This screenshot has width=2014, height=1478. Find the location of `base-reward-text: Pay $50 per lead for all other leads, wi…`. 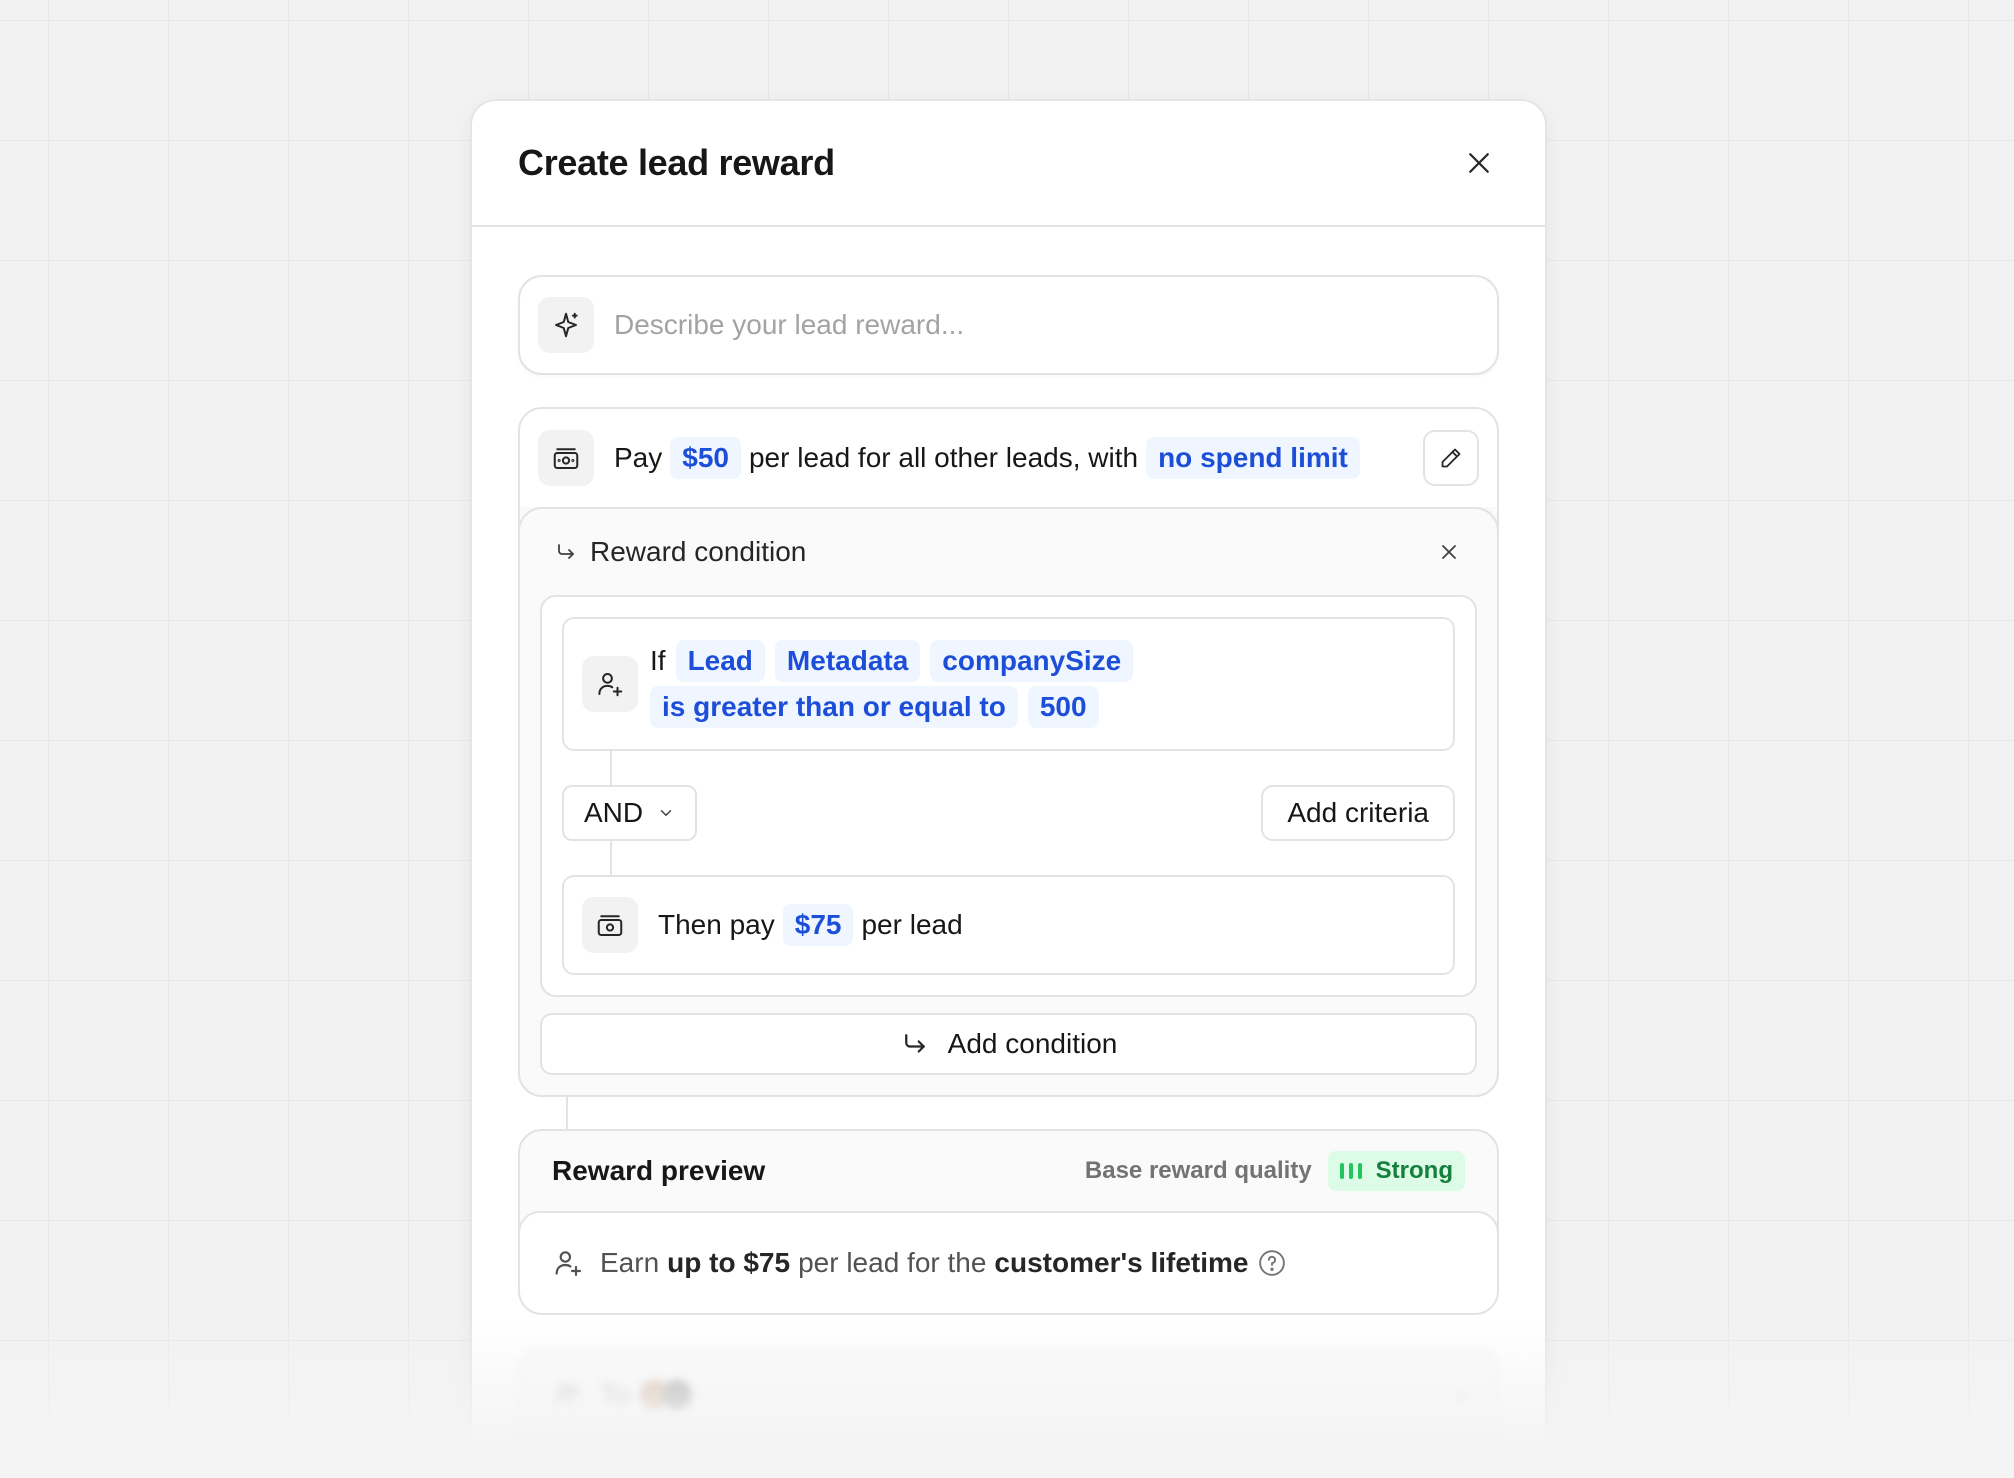

base-reward-text: Pay $50 per lead for all other leads, wi… is located at coordinates (1018, 458).